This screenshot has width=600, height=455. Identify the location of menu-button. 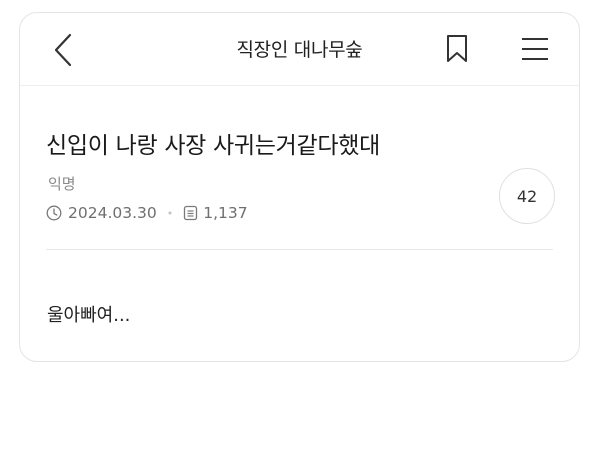
(535, 49).